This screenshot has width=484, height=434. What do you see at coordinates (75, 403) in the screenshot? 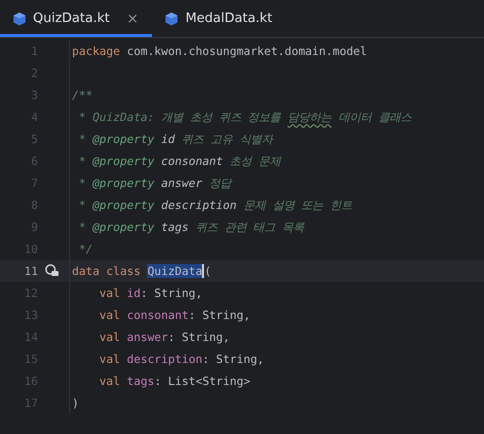
I see `code-line: )` at bounding box center [75, 403].